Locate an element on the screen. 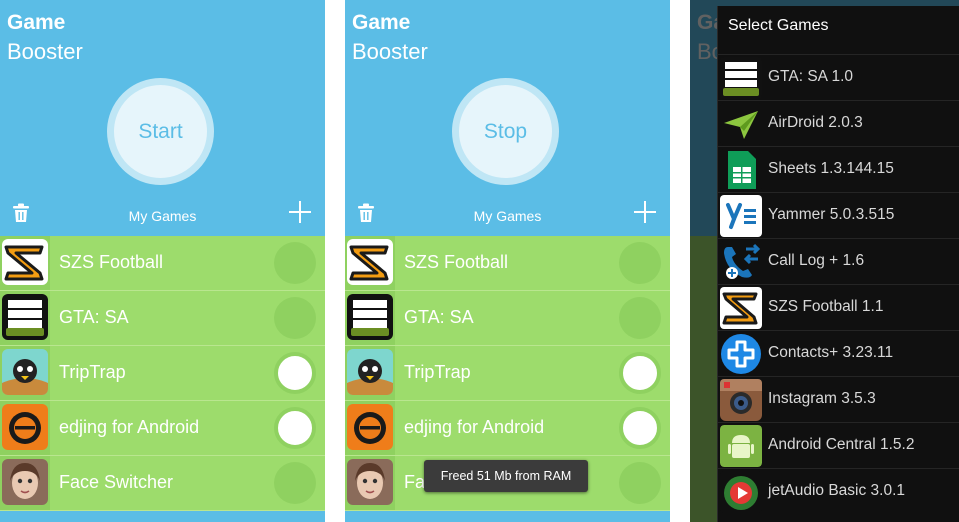 This screenshot has width=959, height=522. edjing-icon is located at coordinates (25, 427).